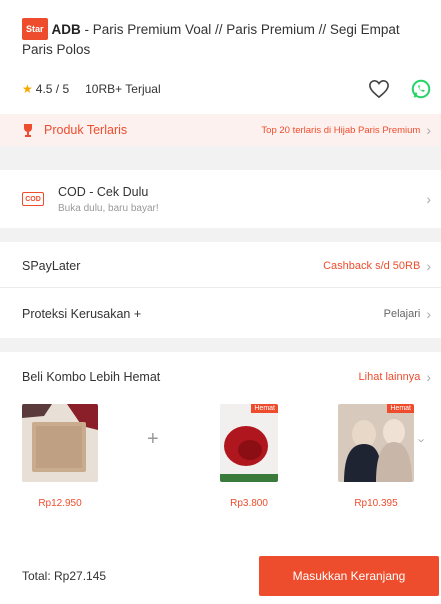  Describe the element at coordinates (108, 208) in the screenshot. I see `cod-subtitle: Buka dulu, baru bayar!` at that location.